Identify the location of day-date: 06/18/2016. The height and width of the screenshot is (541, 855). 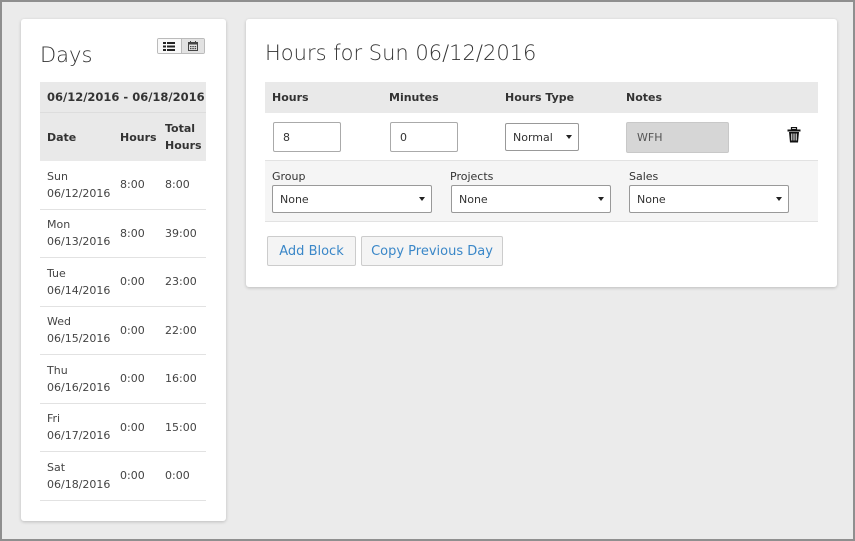
(79, 484).